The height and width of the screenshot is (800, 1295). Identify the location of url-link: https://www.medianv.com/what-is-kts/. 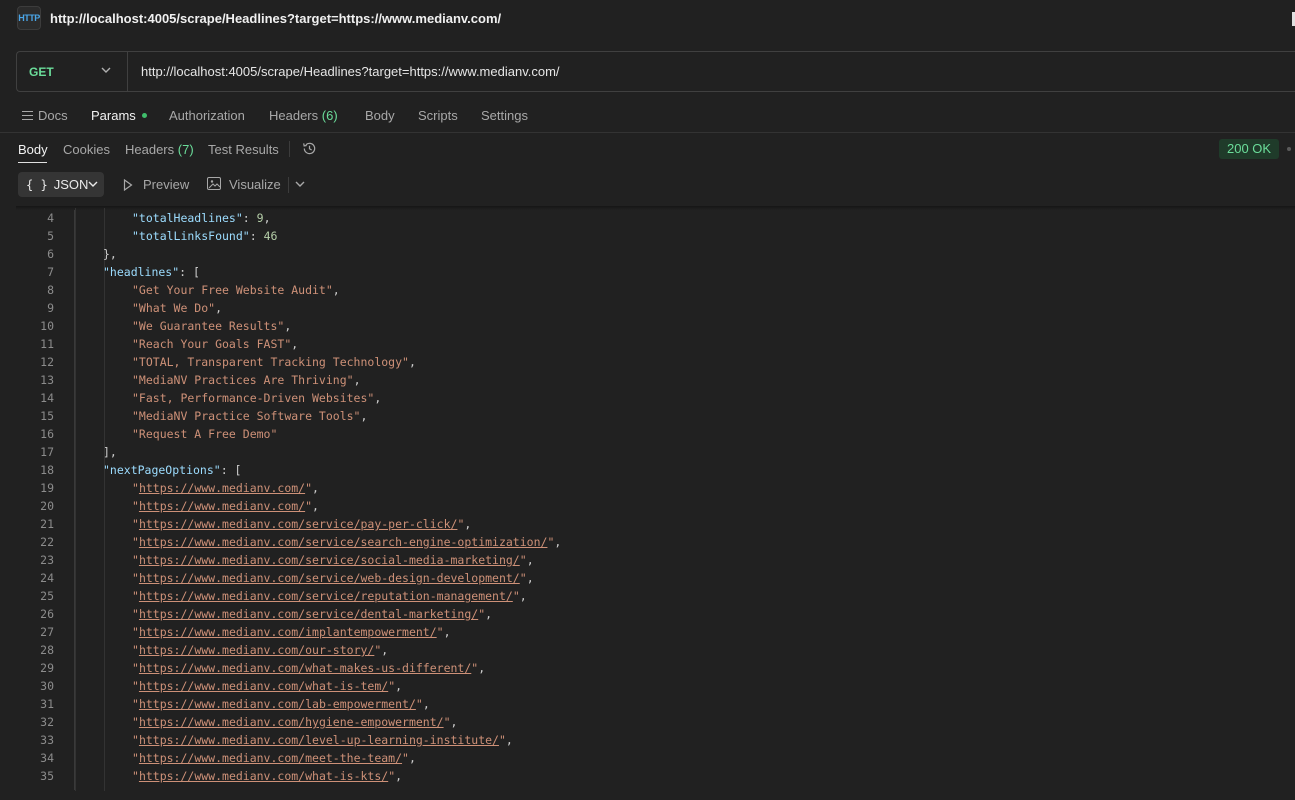
(263, 776).